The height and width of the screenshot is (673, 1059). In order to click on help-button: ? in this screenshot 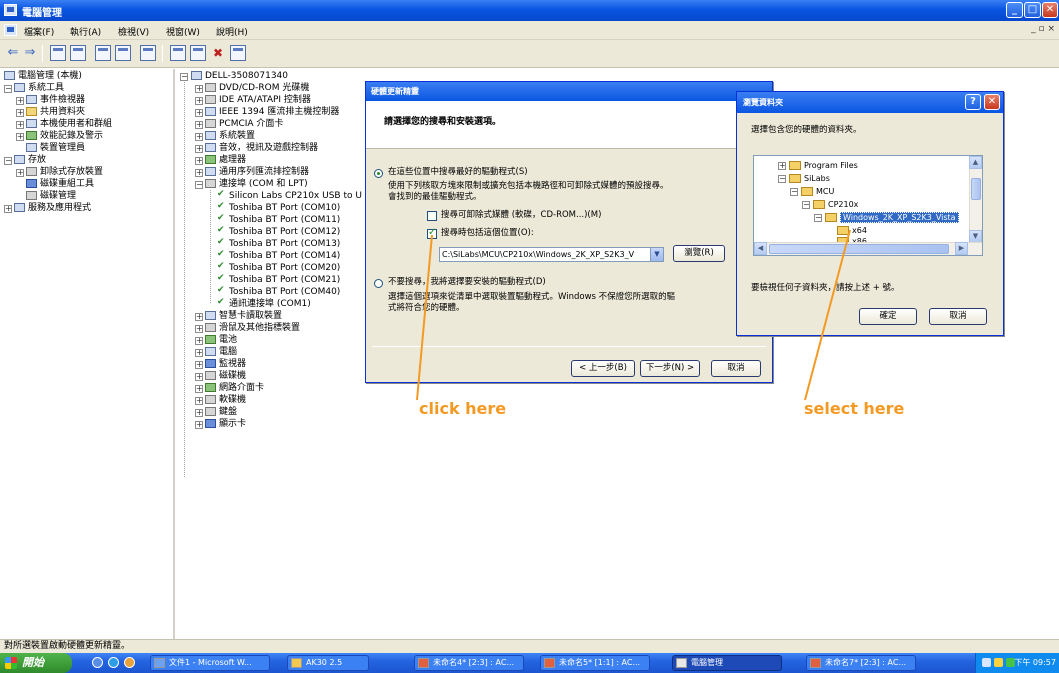, I will do `click(973, 102)`.